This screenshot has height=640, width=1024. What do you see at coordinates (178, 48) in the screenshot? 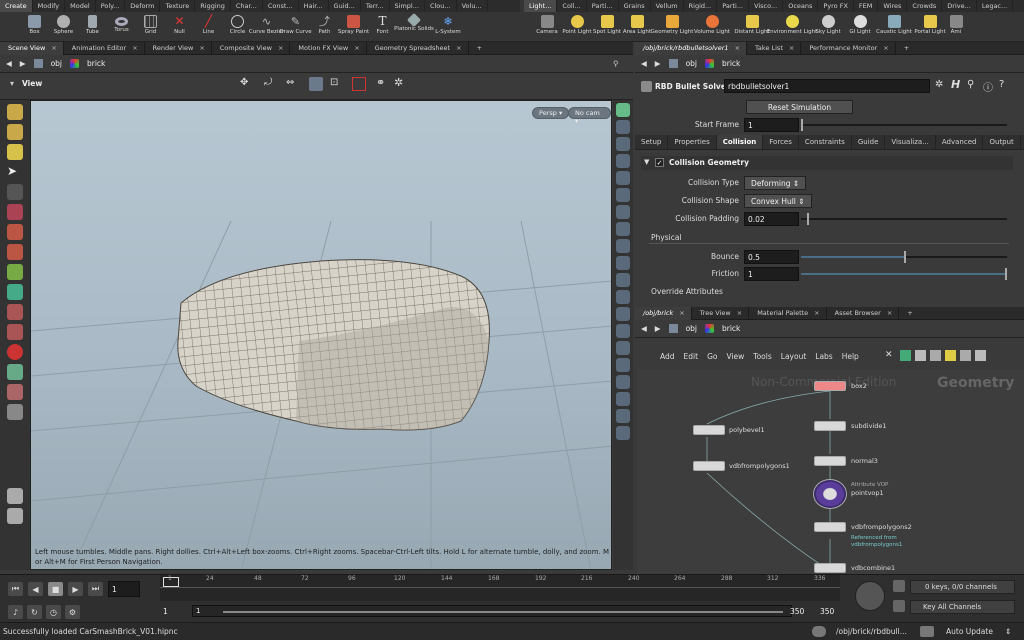
I see `tab-render-view: Render View ×` at bounding box center [178, 48].